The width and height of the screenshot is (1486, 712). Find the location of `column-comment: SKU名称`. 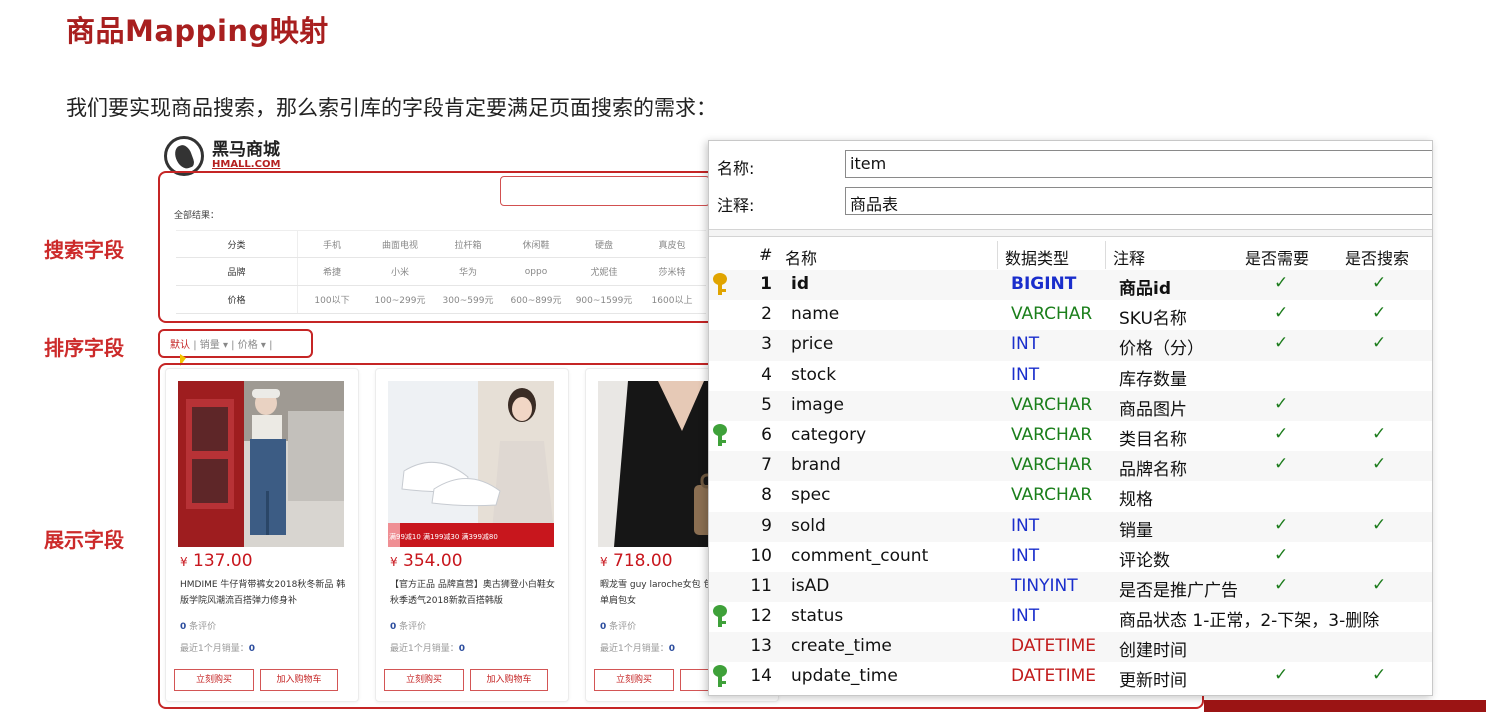

column-comment: SKU名称 is located at coordinates (1153, 316).